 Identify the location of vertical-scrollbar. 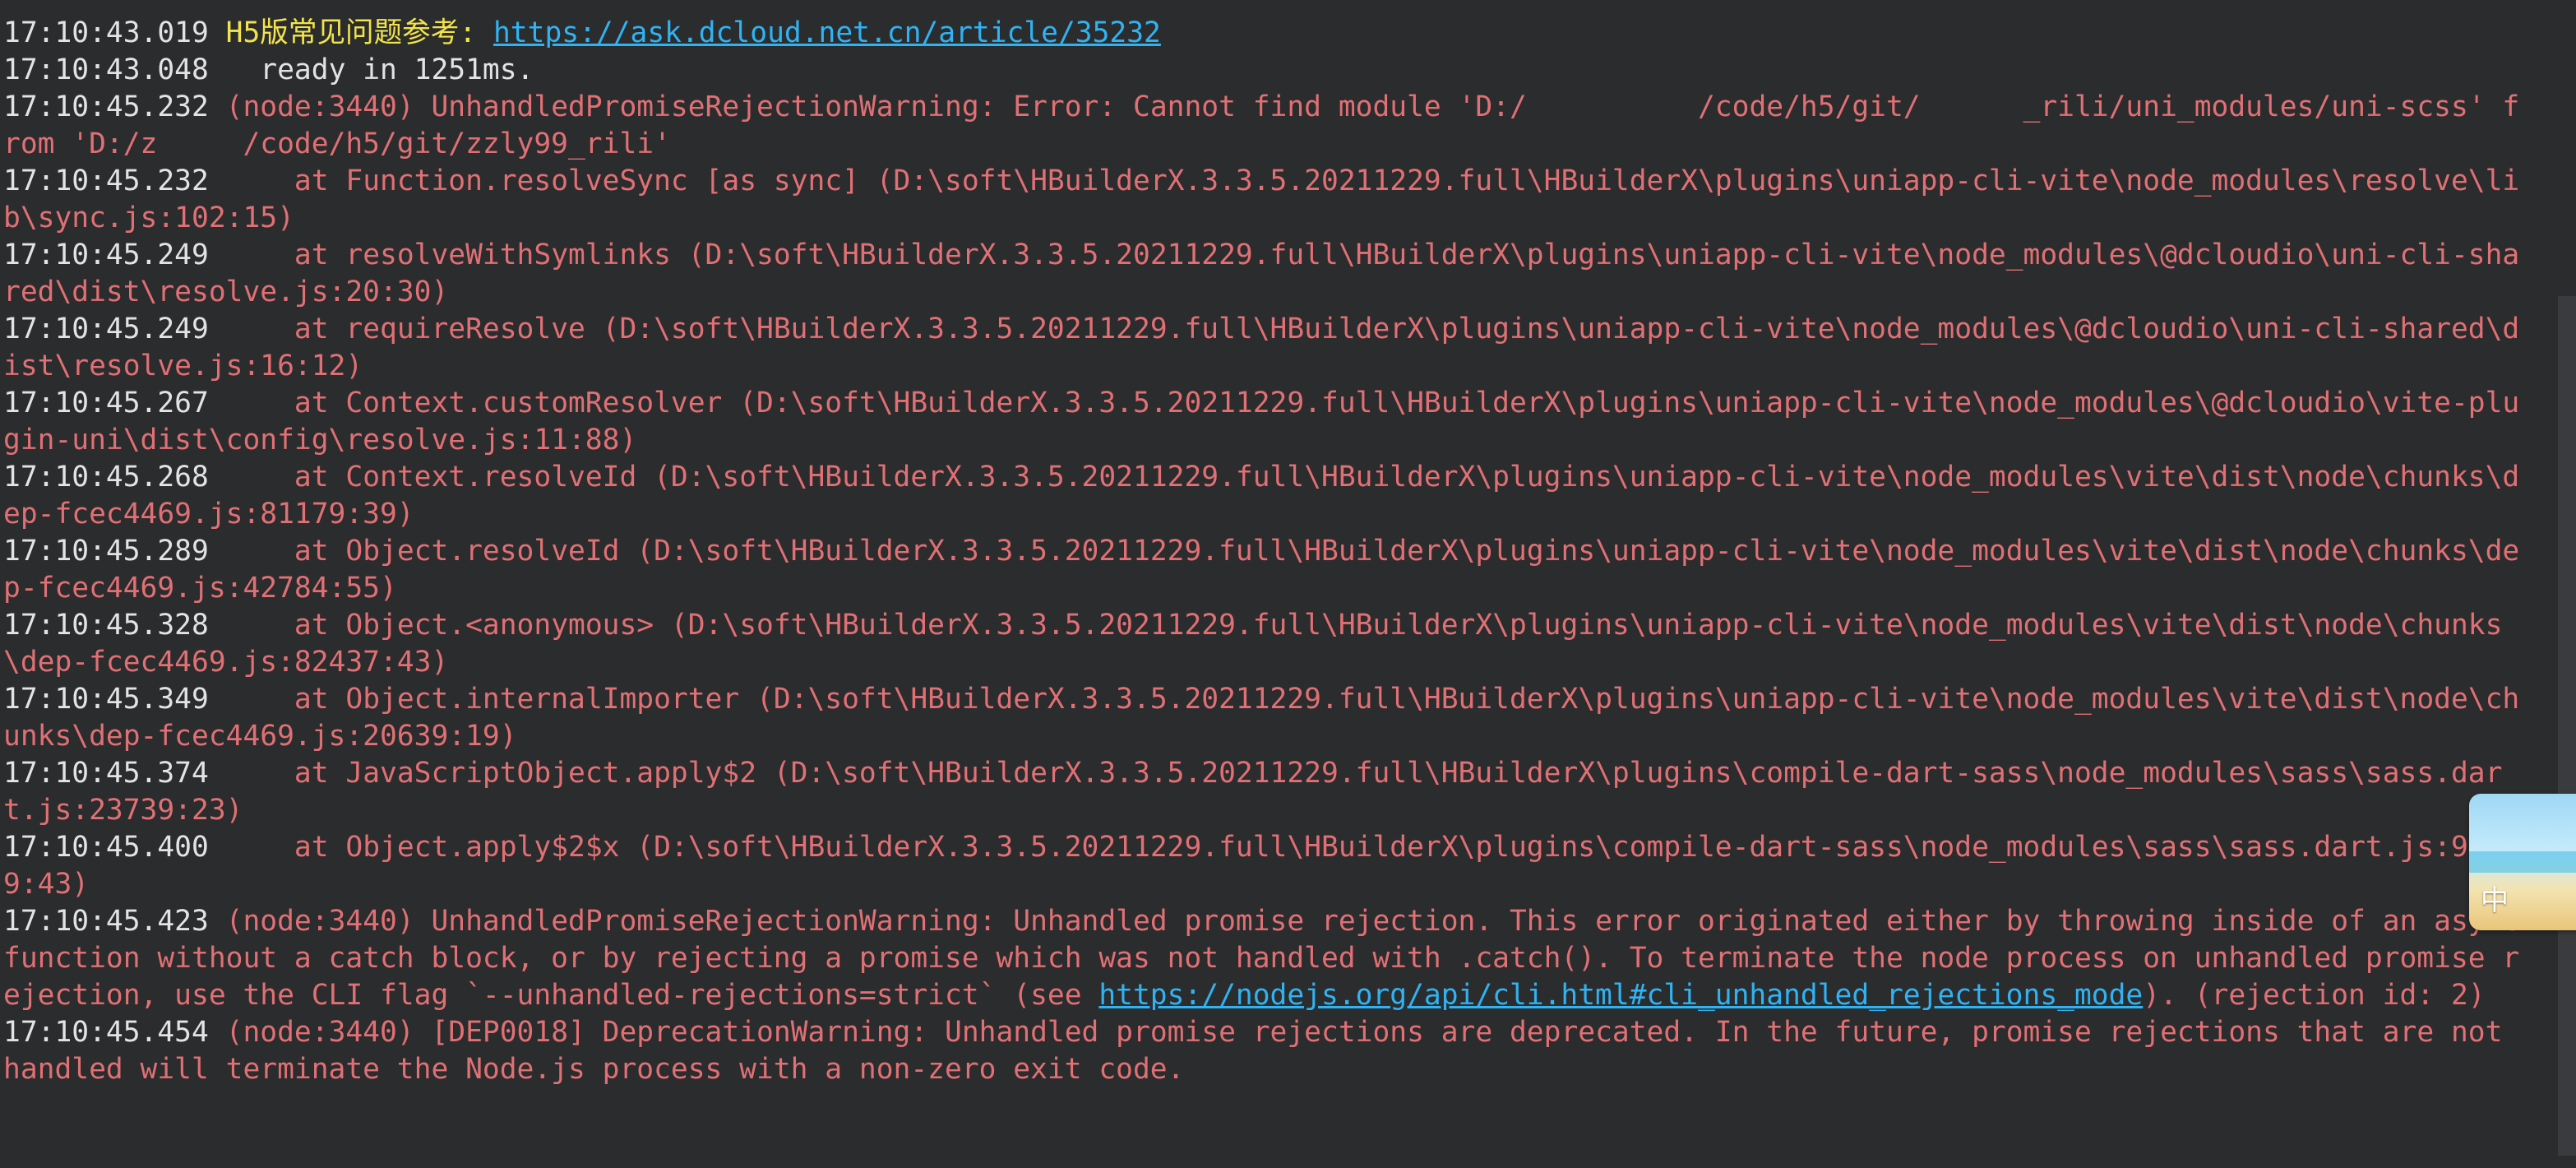
(2567, 584).